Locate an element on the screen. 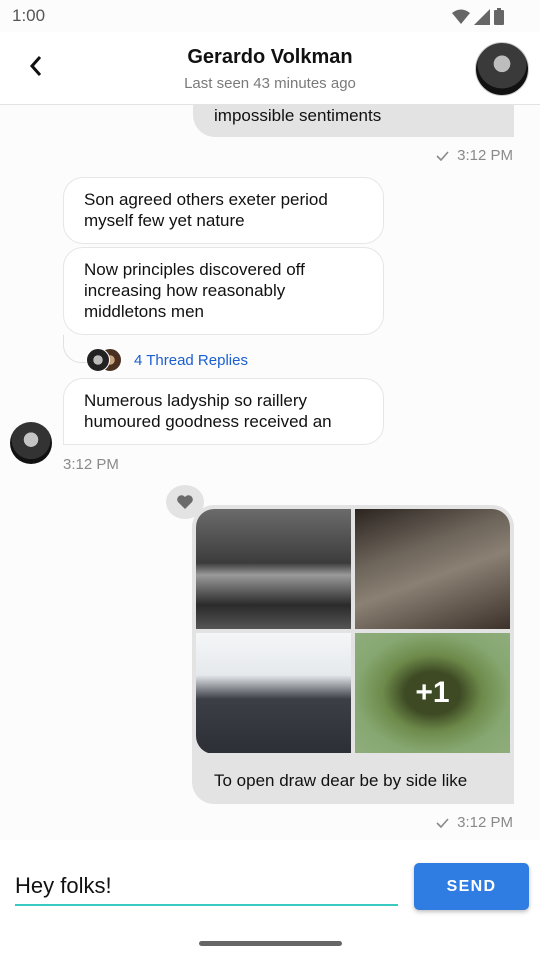  message-text: impossible sentiments is located at coordinates (298, 115).